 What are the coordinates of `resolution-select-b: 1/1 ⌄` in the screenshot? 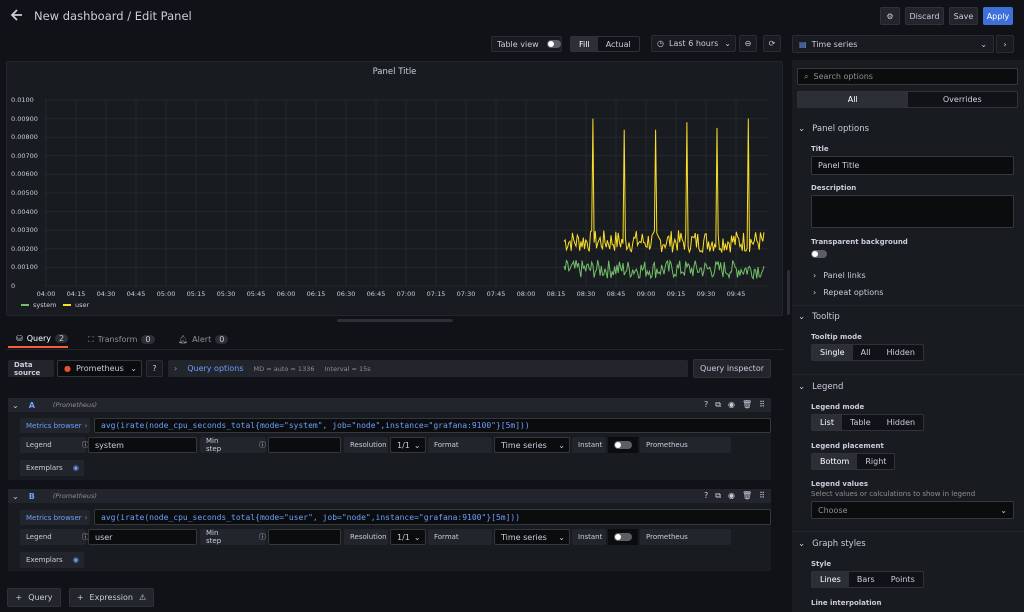 It's located at (408, 537).